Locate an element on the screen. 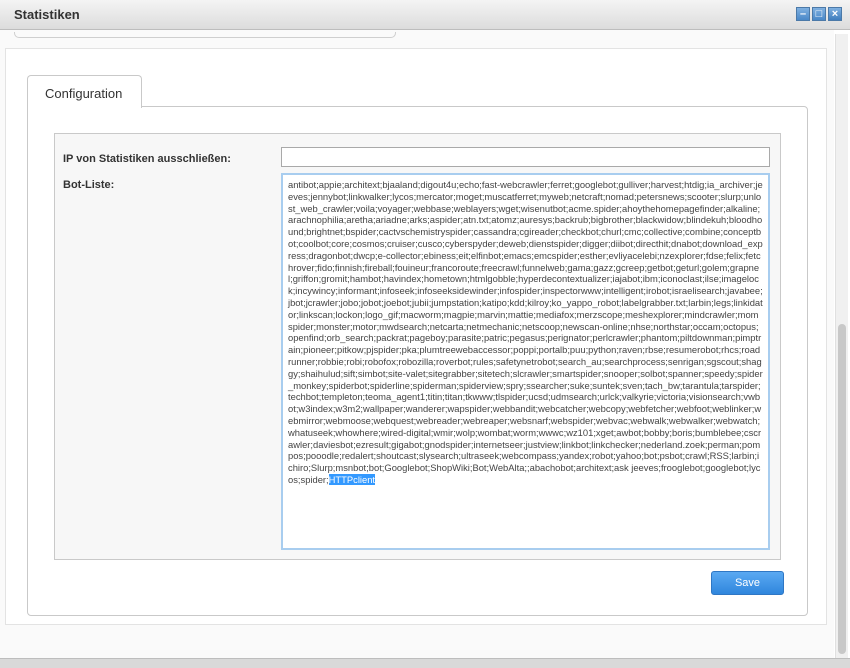 This screenshot has height=668, width=850. scrollbar-thumb is located at coordinates (842, 489).